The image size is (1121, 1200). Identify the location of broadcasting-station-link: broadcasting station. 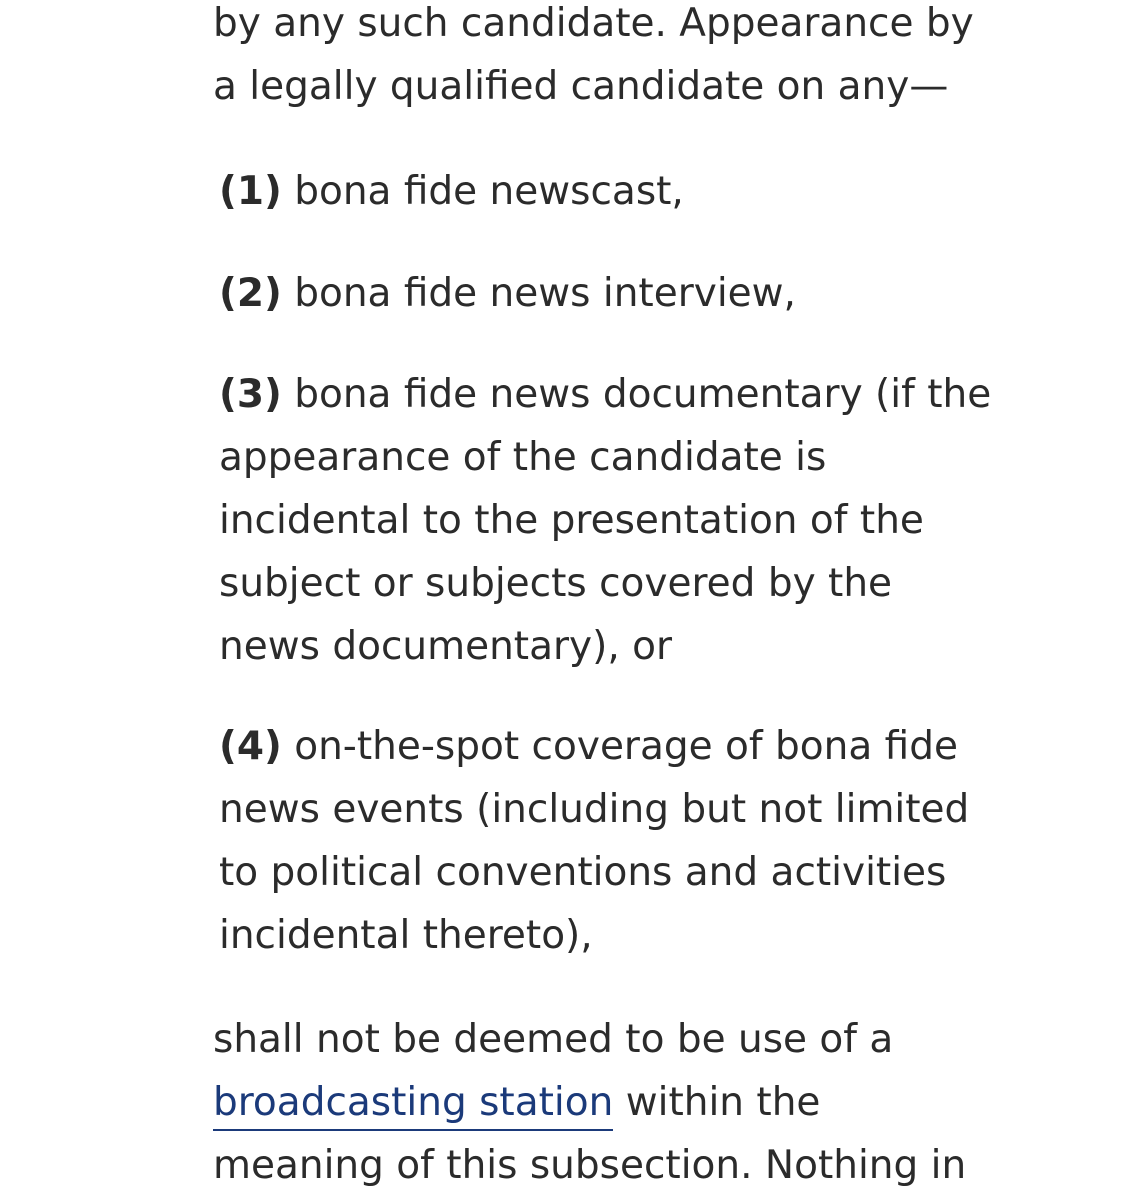
(413, 1105).